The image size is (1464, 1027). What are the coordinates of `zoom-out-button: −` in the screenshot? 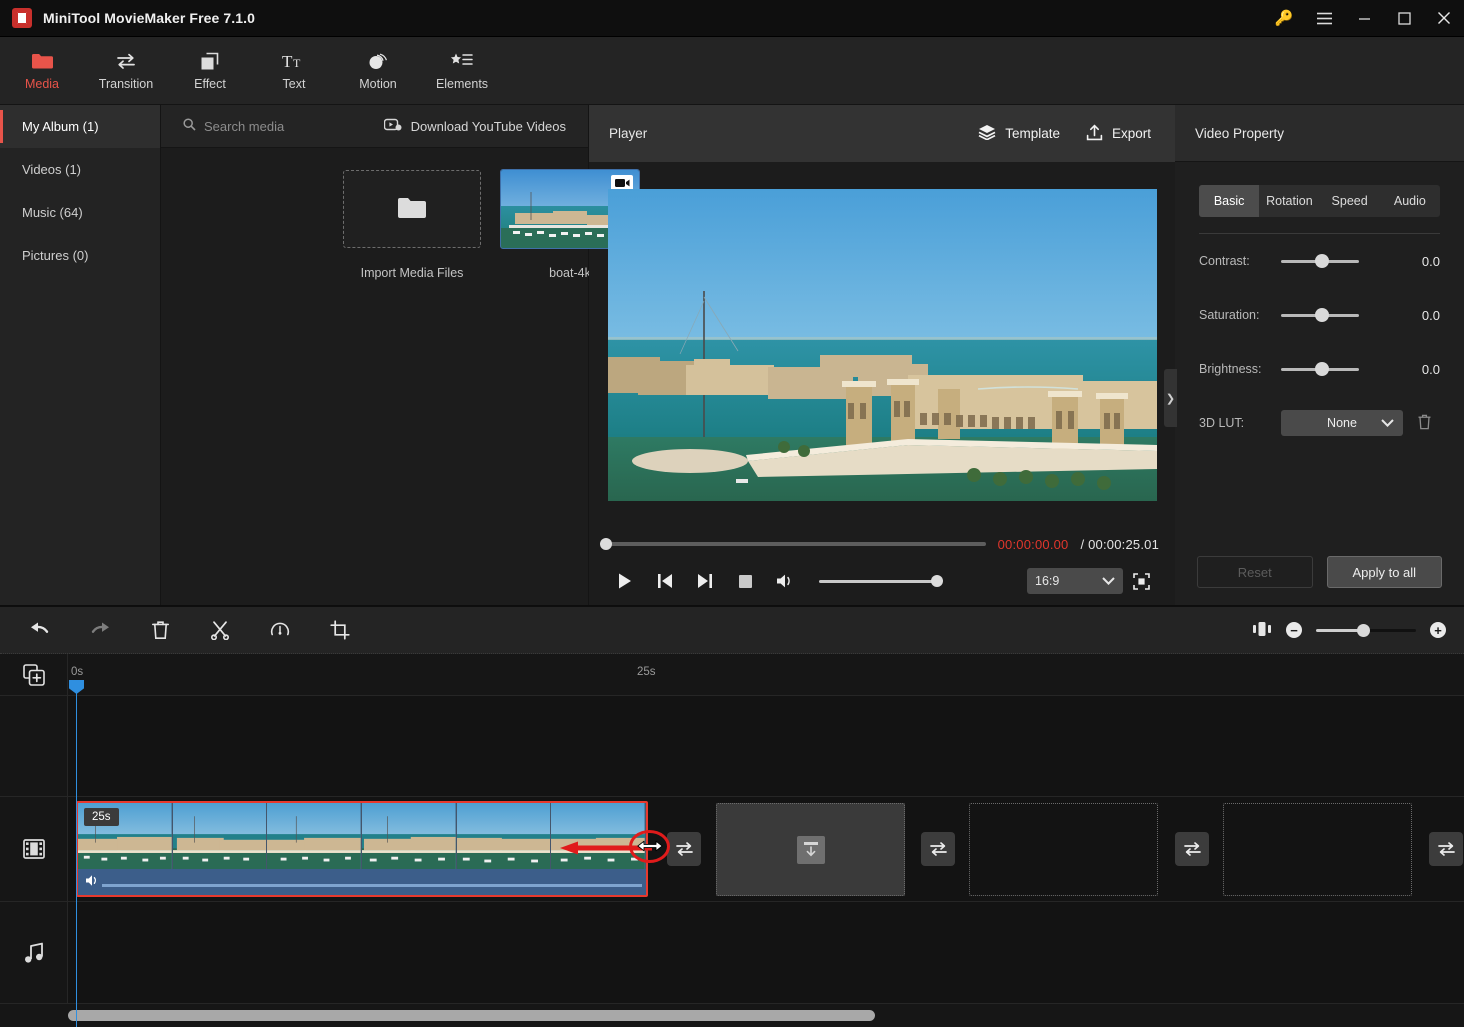 It's located at (1294, 630).